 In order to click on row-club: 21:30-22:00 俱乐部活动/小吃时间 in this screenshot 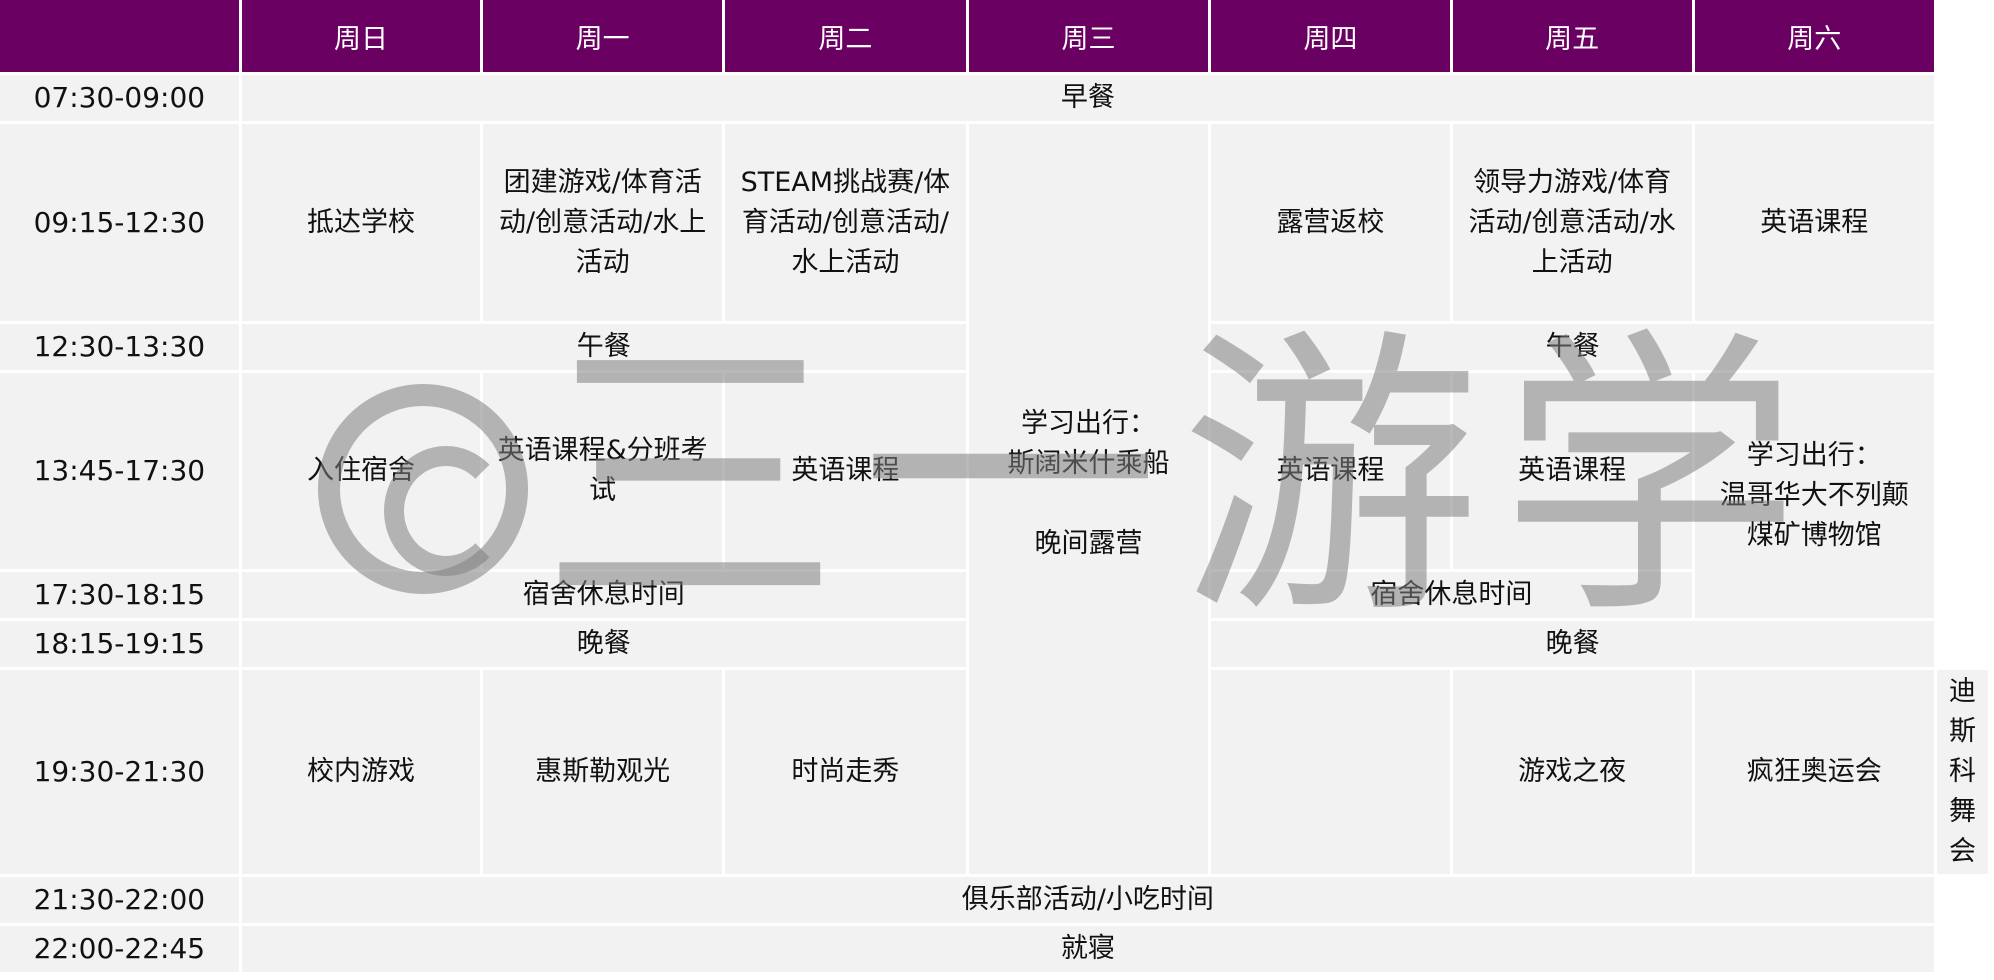, I will do `click(994, 900)`.